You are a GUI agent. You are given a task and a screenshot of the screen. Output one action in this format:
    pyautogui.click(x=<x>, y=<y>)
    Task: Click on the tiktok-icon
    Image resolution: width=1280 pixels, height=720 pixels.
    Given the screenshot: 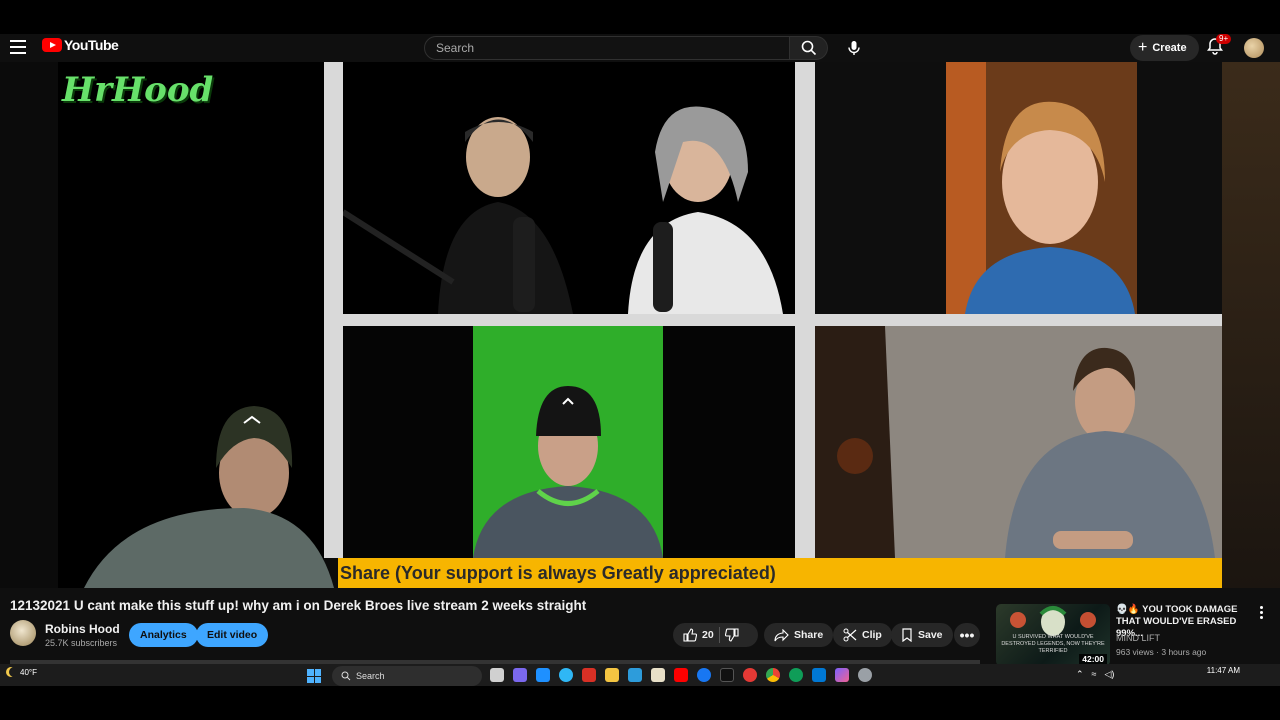 What is the action you would take?
    pyautogui.click(x=727, y=675)
    